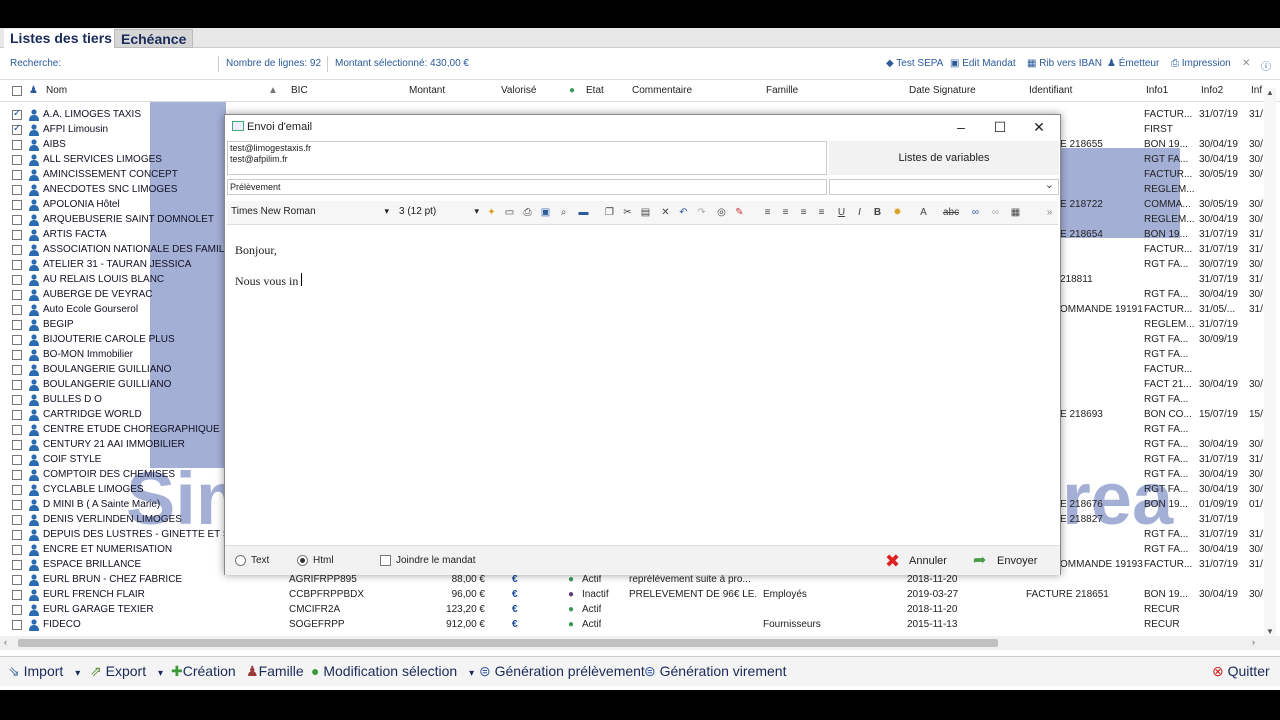 The image size is (1280, 720). What do you see at coordinates (44, 671) in the screenshot?
I see `import-button: ⇘ Import ▾` at bounding box center [44, 671].